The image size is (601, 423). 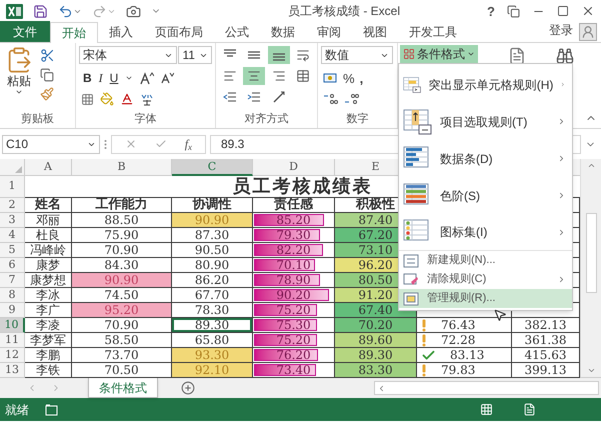 I want to click on number-format-field: 数值, so click(x=357, y=55).